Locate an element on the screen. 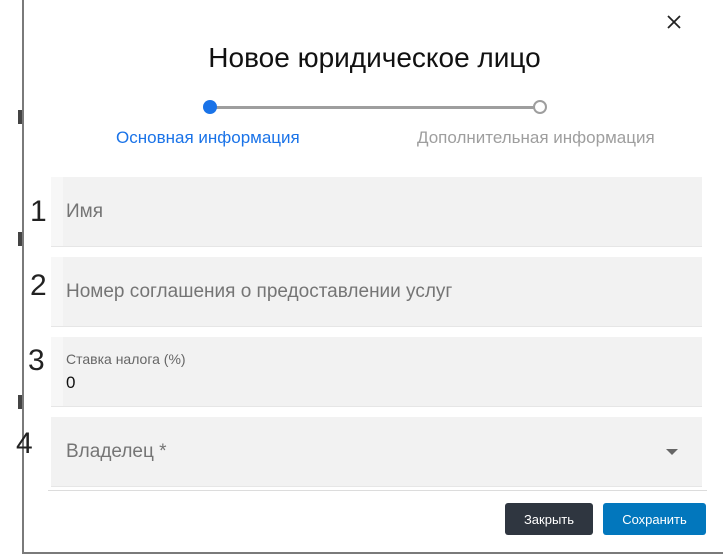 The image size is (723, 558). service-agreement-number-input: Номер соглашения о предоставлении услуг is located at coordinates (376, 292).